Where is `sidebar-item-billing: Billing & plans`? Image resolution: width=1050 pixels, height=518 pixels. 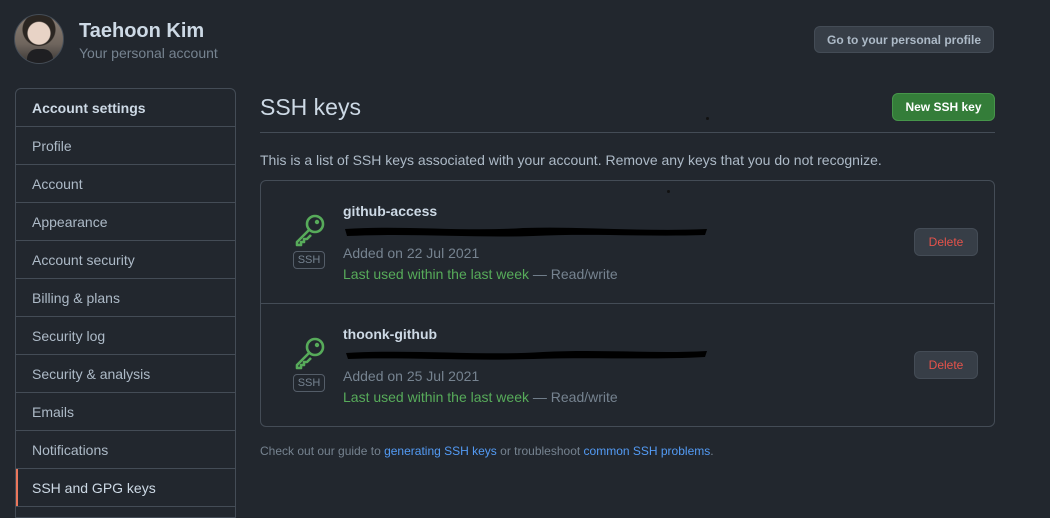 sidebar-item-billing: Billing & plans is located at coordinates (125, 298).